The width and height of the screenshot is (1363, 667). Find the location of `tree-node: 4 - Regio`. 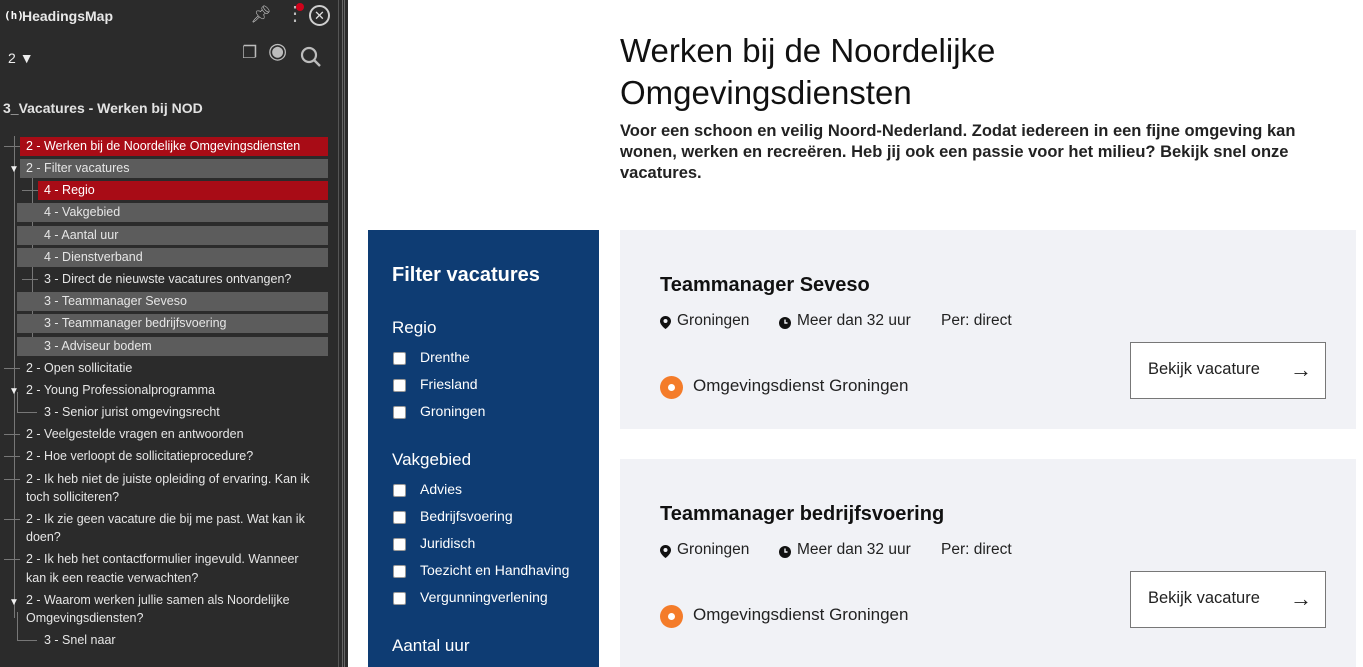

tree-node: 4 - Regio is located at coordinates (183, 190).